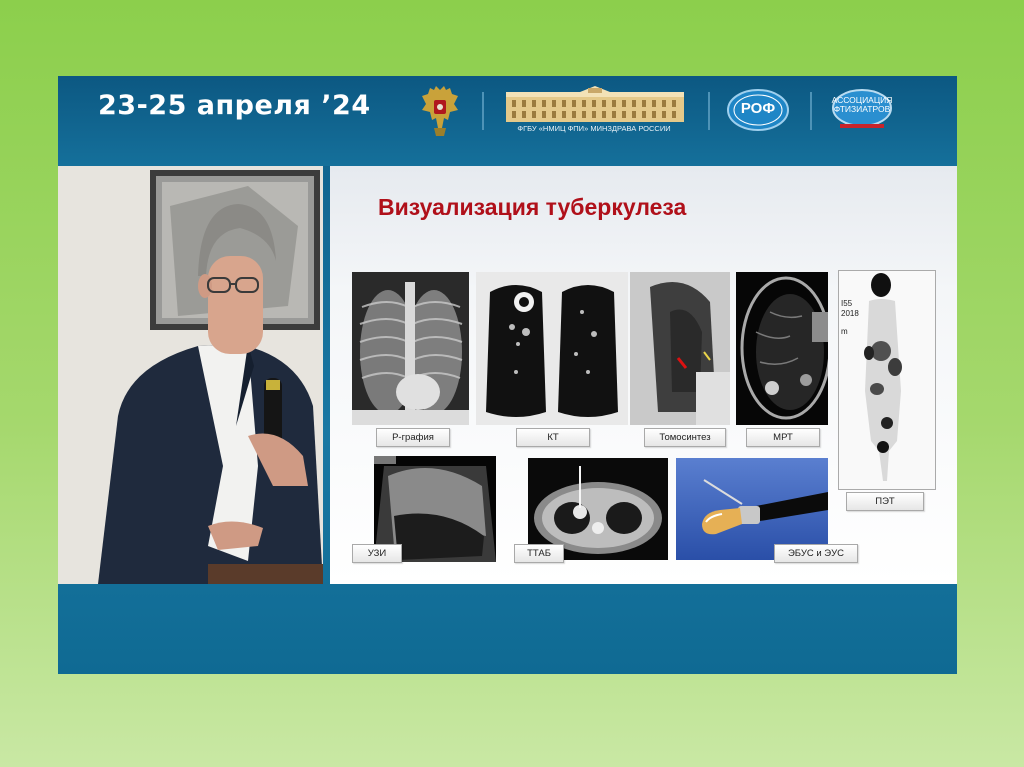 This screenshot has width=1024, height=767. What do you see at coordinates (816, 553) in the screenshot?
I see `label-ebus: ЭБУС и ЭУС` at bounding box center [816, 553].